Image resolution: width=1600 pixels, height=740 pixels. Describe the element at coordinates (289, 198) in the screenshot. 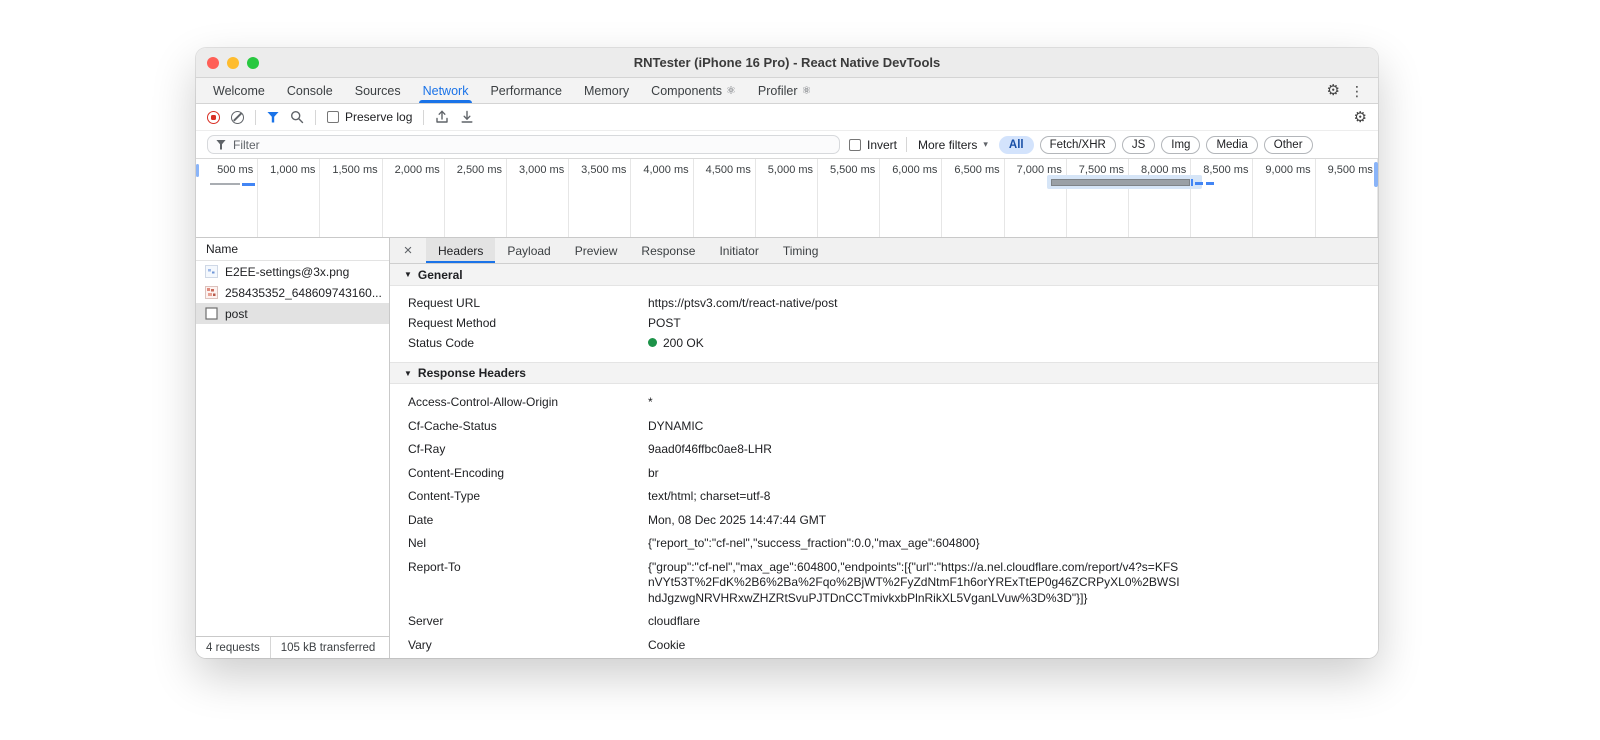

I see `timeline-tick: 1,000 ms` at that location.